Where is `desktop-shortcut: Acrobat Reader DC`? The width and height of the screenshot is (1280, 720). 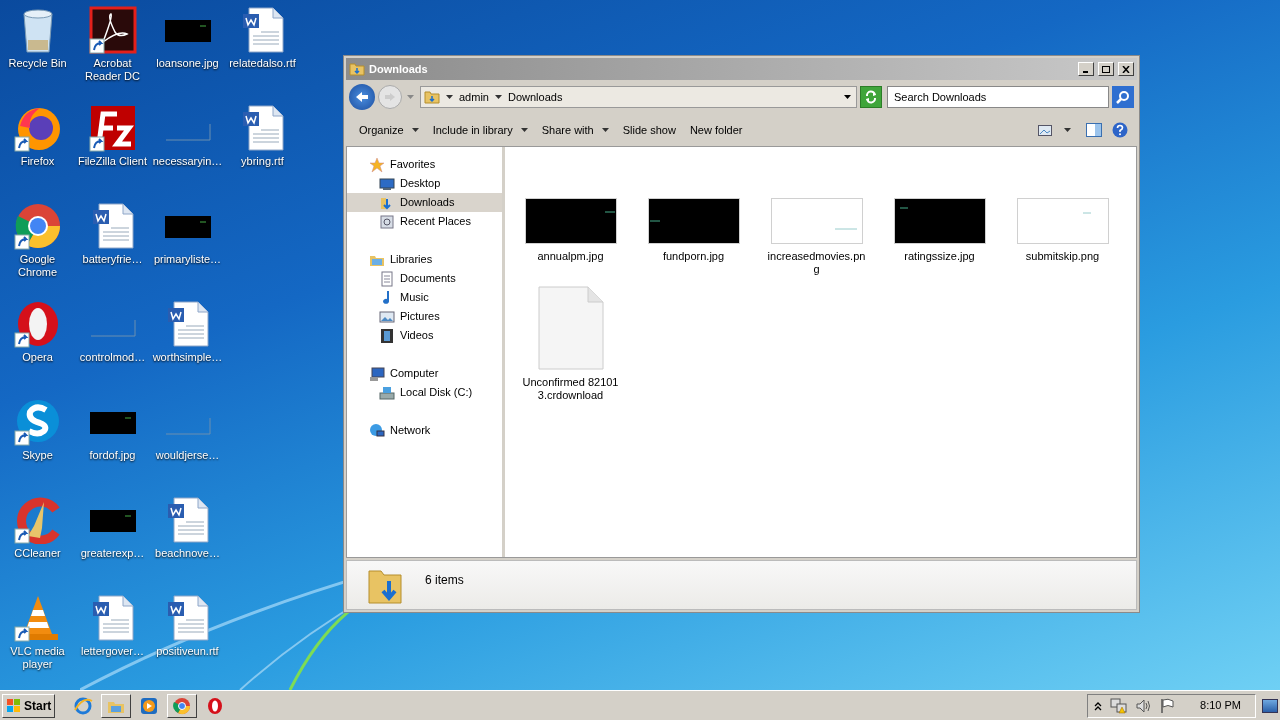 desktop-shortcut: Acrobat Reader DC is located at coordinates (112, 49).